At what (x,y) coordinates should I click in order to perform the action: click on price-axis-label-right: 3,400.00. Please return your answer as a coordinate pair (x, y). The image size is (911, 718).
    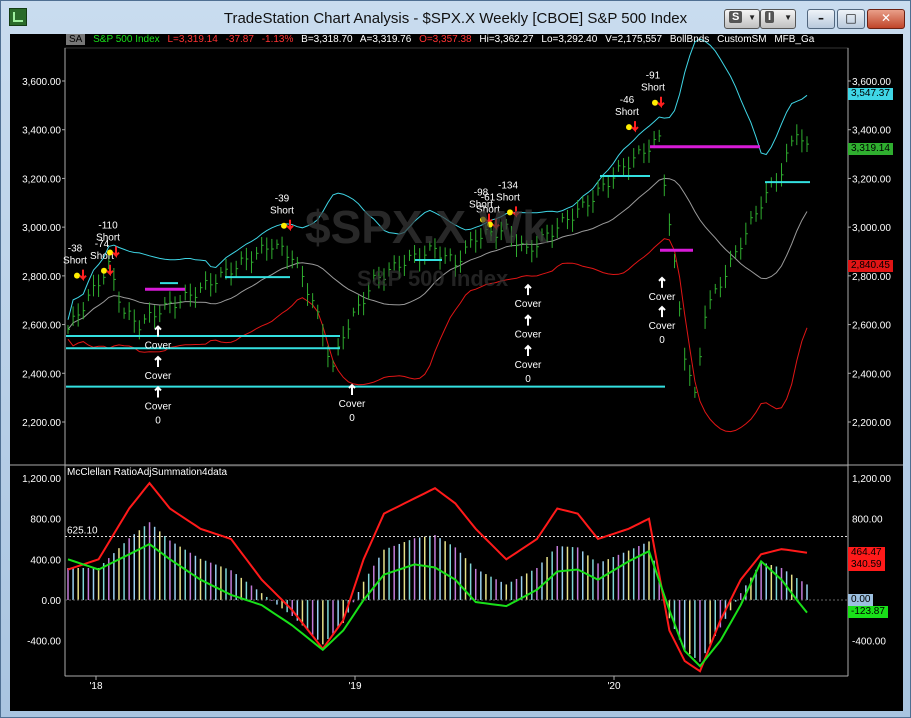
    Looking at the image, I should click on (871, 131).